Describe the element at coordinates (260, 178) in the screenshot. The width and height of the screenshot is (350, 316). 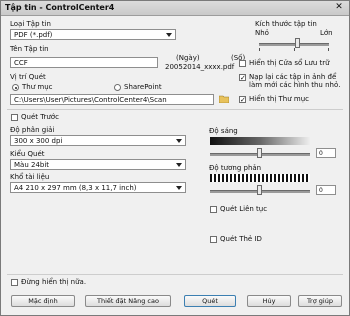
I see `contrast-pattern` at that location.